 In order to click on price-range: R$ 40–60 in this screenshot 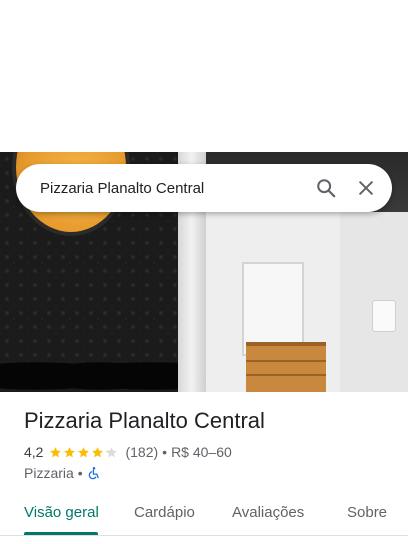, I will do `click(201, 452)`.